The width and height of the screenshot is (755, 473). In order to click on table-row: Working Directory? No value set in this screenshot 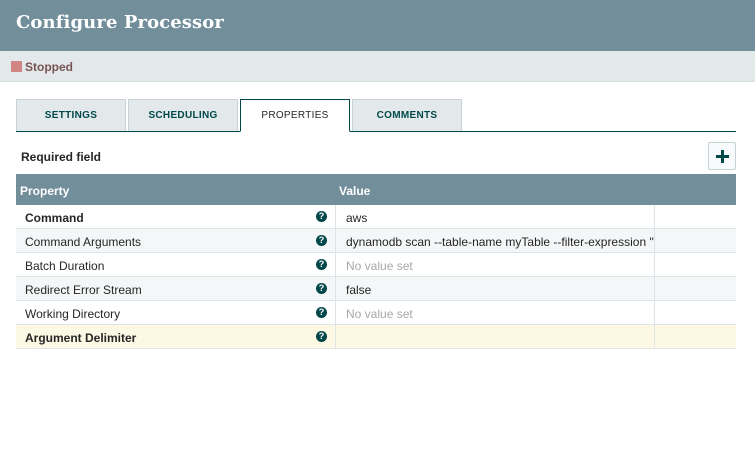, I will do `click(376, 313)`.